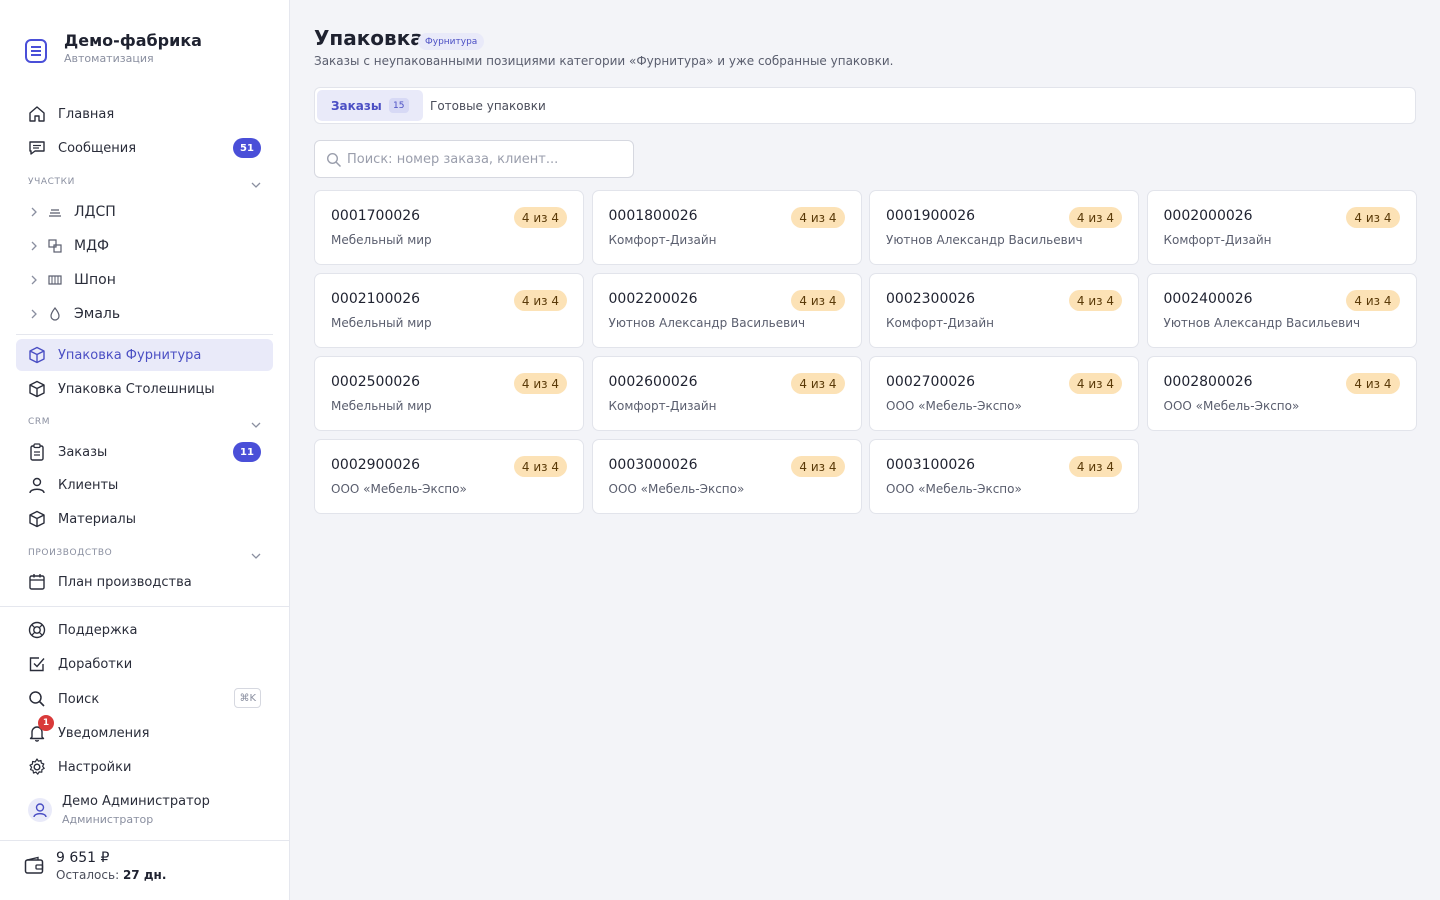  What do you see at coordinates (1004, 476) in the screenshot?
I see `order-card: 0003100026 ООО «Мебель-Экспо» 4 из 4` at bounding box center [1004, 476].